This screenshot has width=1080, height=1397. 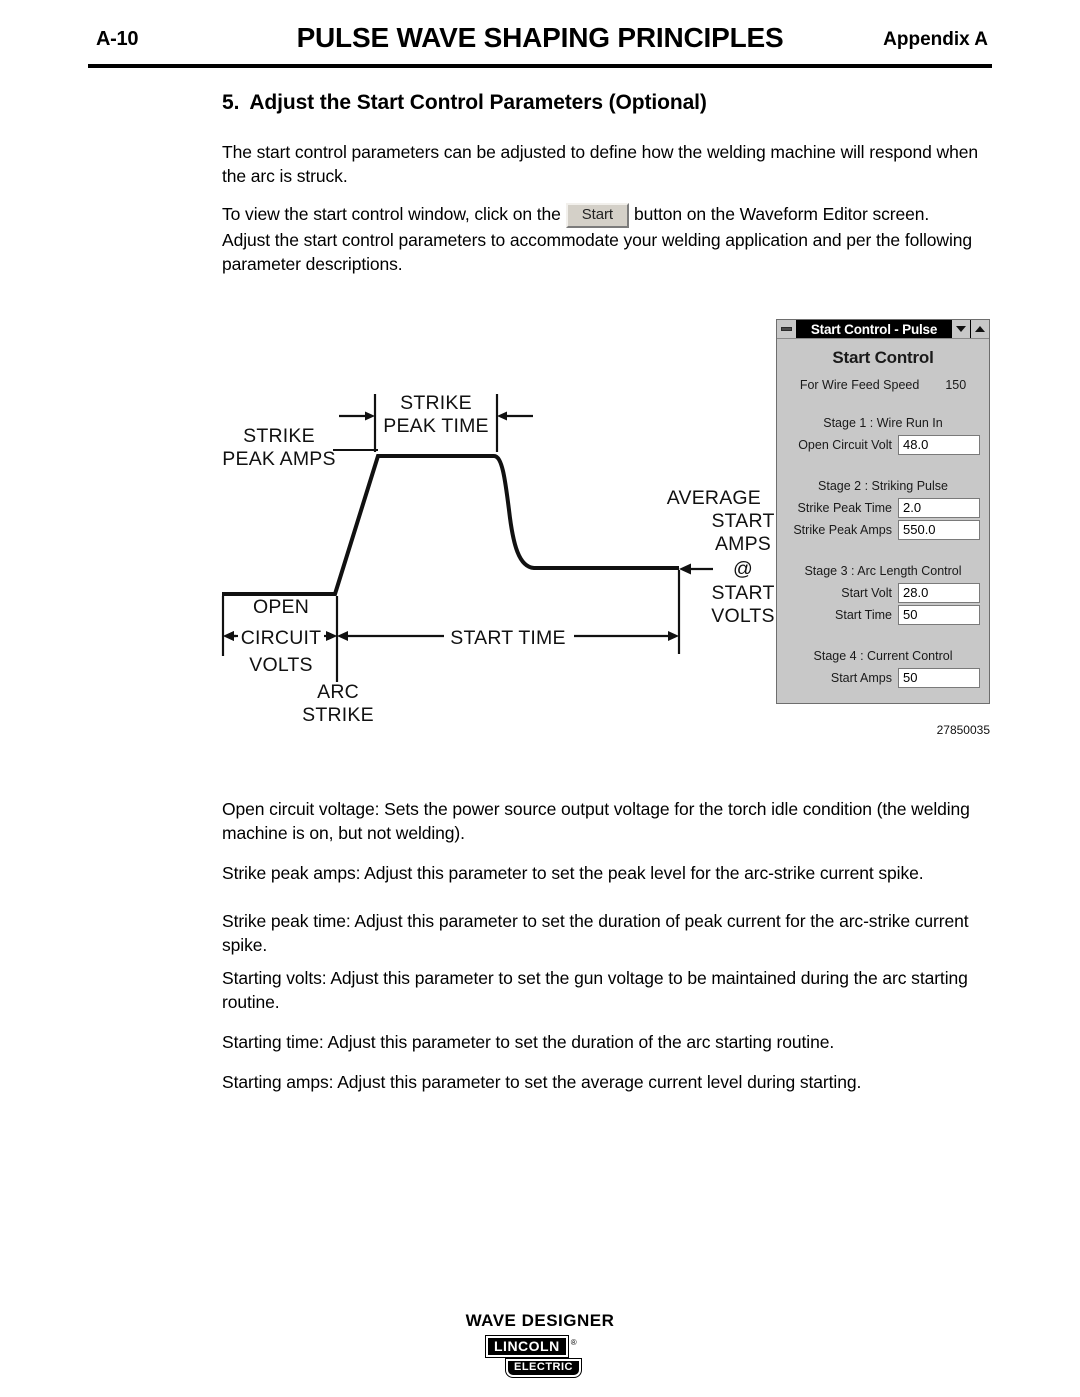 What do you see at coordinates (540, 1320) in the screenshot?
I see `footer-title: WAVE DESIGNER` at bounding box center [540, 1320].